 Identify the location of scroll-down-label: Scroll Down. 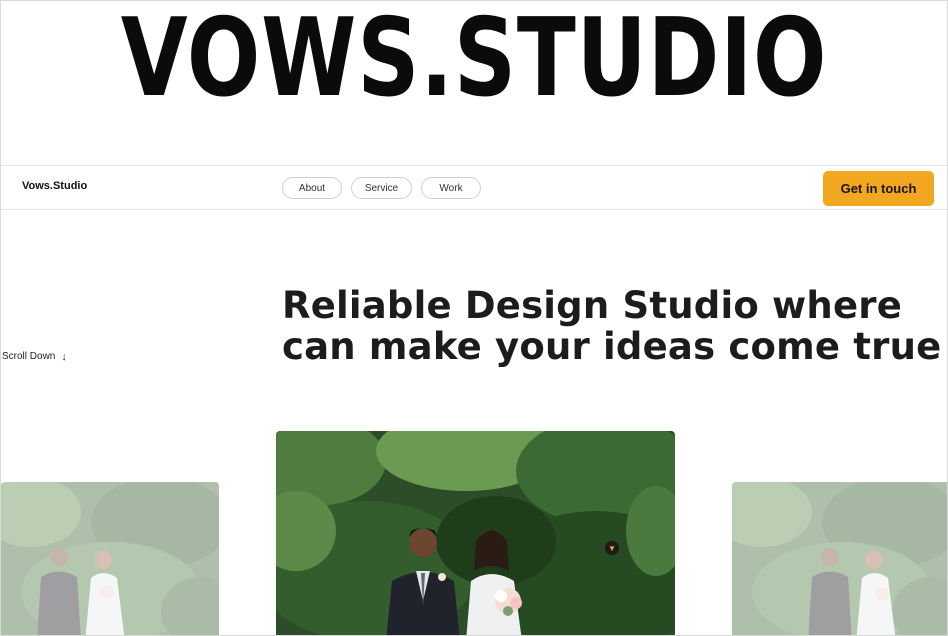
(29, 356).